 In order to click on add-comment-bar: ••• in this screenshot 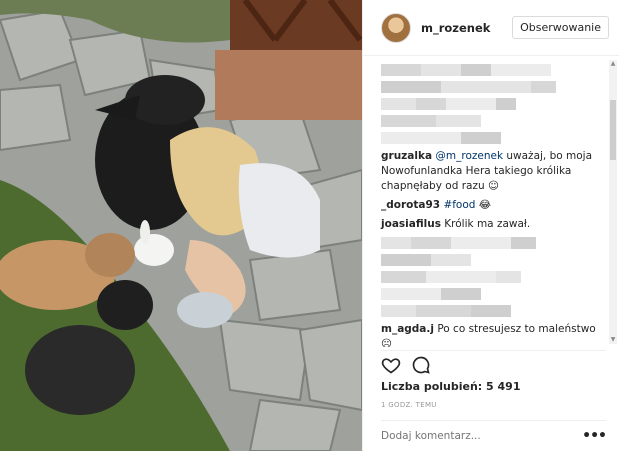, I will do `click(494, 435)`.